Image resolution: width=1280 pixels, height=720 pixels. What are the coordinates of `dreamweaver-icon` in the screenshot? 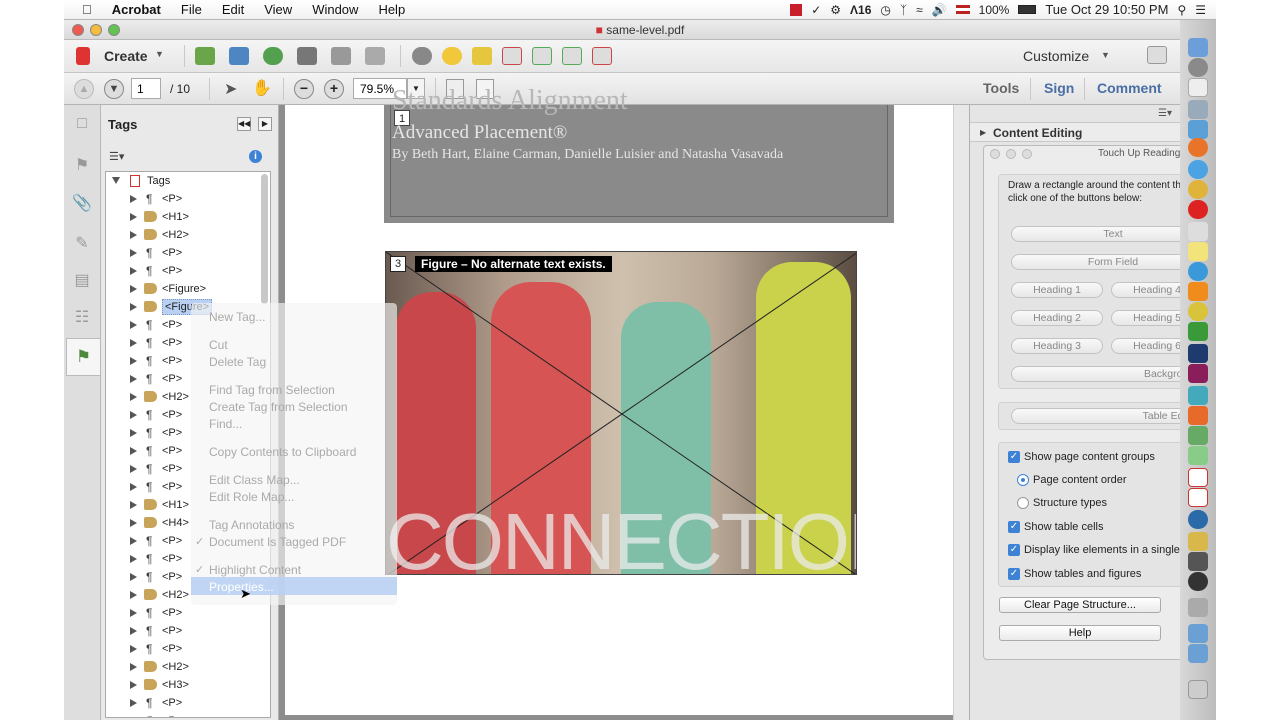 It's located at (1198, 331).